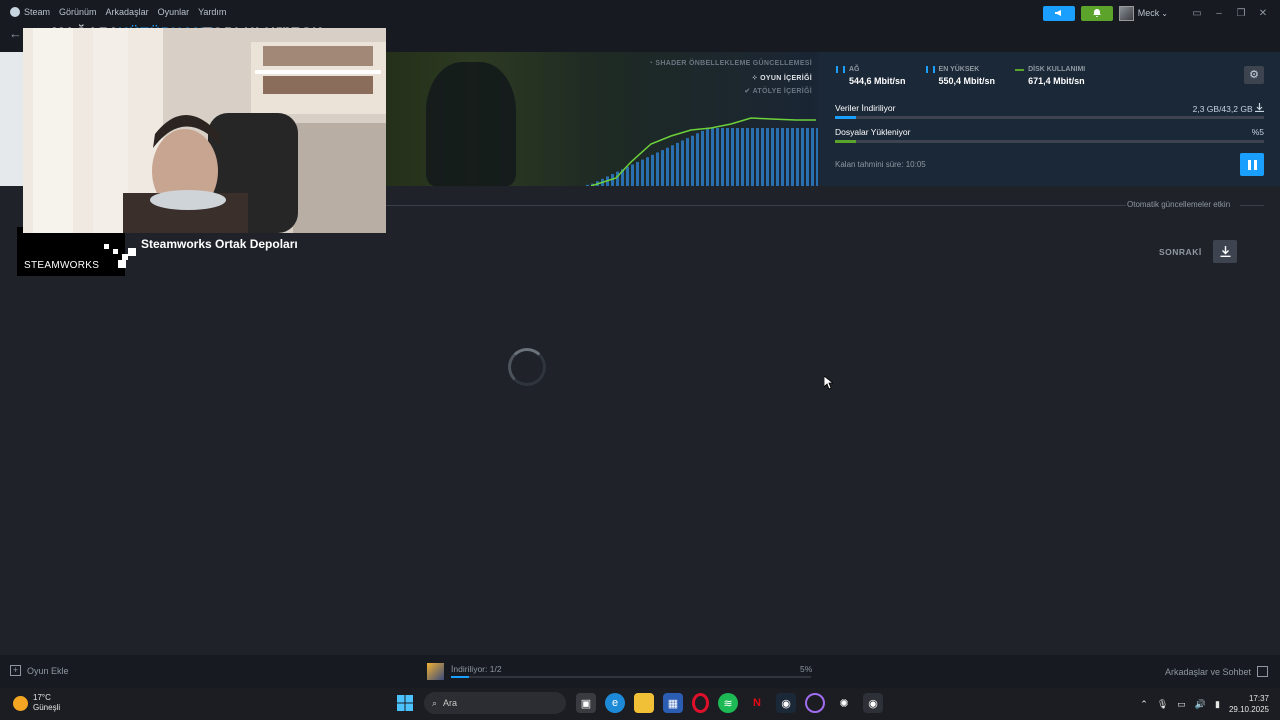  What do you see at coordinates (865, 108) in the screenshot?
I see `download-progress-label: Veriler İndiriliyor` at bounding box center [865, 108].